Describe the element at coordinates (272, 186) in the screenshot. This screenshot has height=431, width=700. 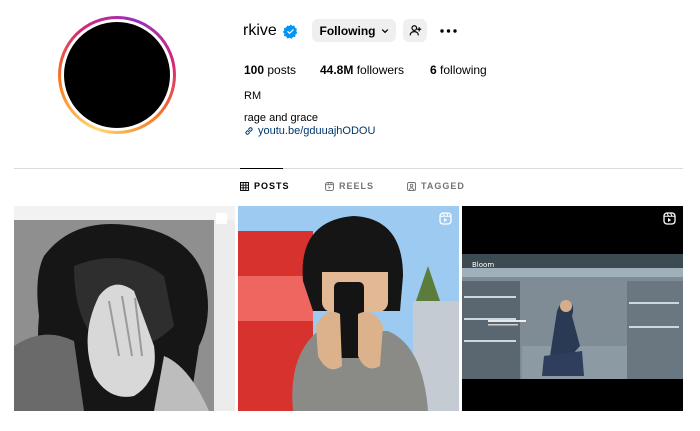
I see `tab-posts-label: POSTS` at that location.